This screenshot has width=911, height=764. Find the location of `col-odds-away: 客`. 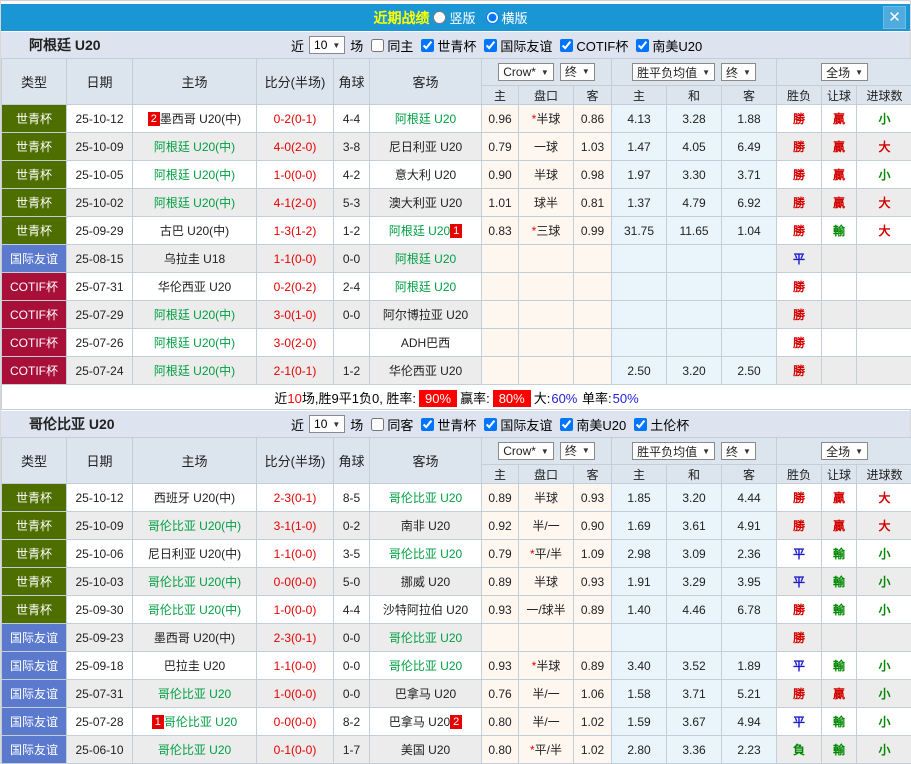

col-odds-away: 客 is located at coordinates (593, 95).